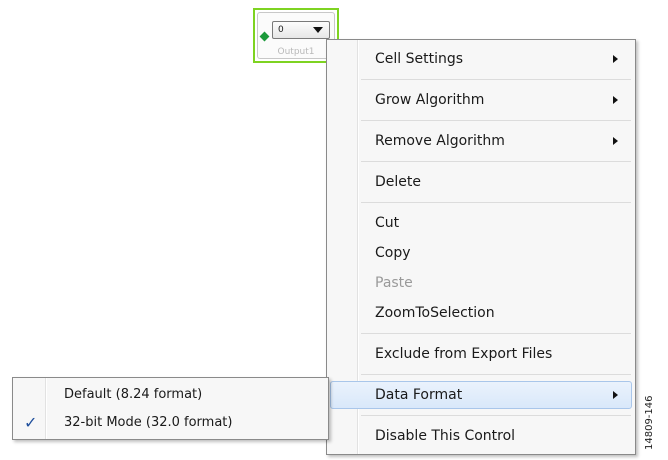 The width and height of the screenshot is (668, 460). Describe the element at coordinates (394, 283) in the screenshot. I see `menu-item-label: Paste` at that location.